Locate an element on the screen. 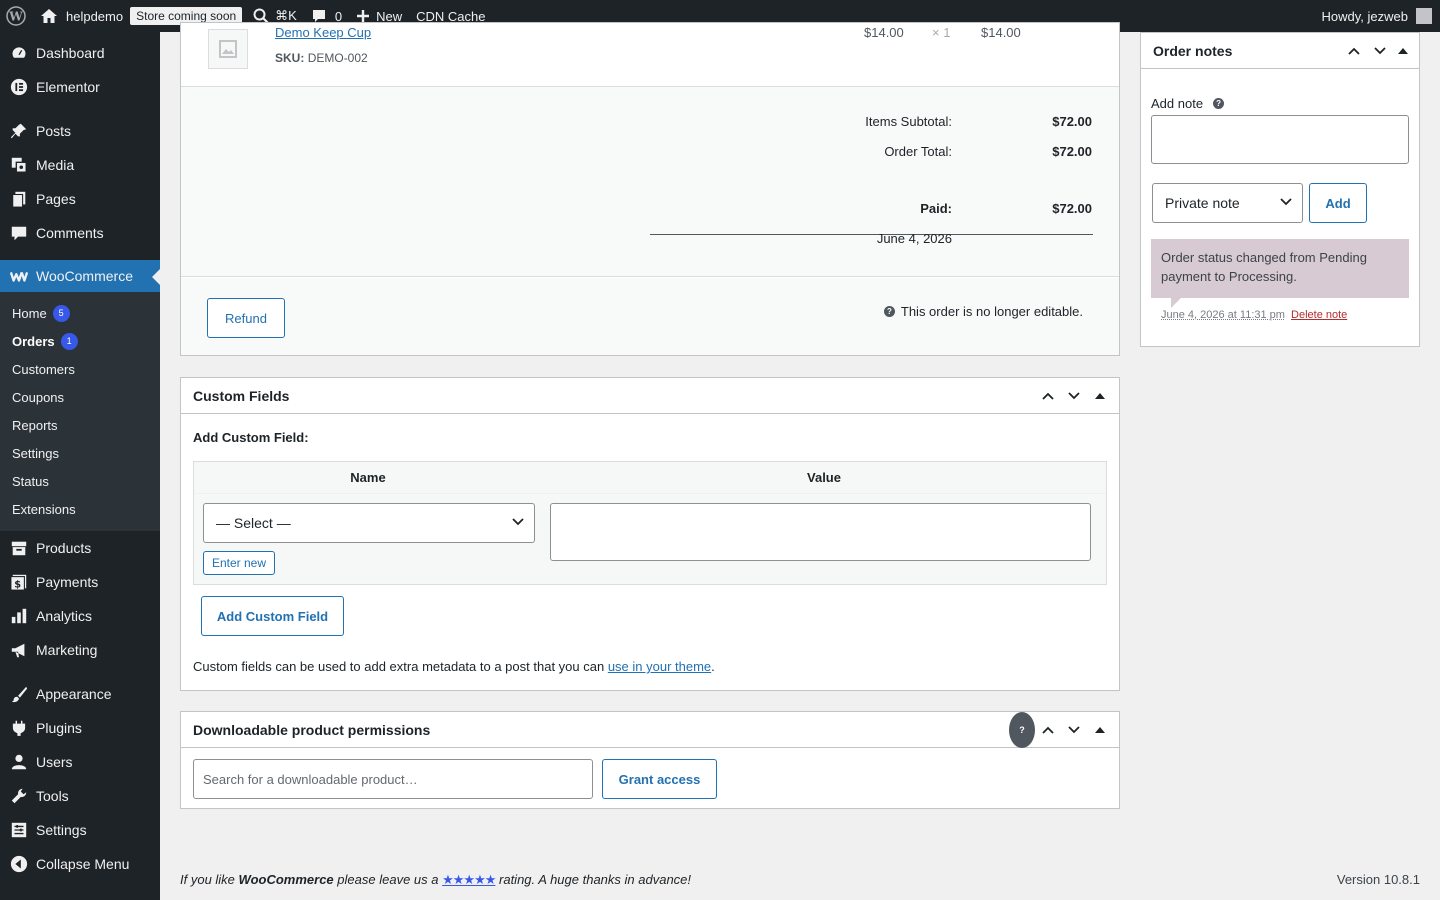 Image resolution: width=1440 pixels, height=900 pixels. footer-text: If you like is located at coordinates (207, 879).